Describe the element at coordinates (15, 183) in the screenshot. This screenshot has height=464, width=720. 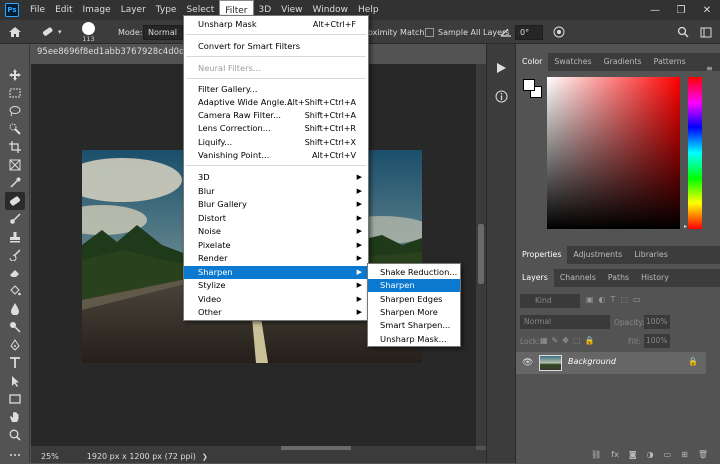
I see `eyedropper-tool-icon` at that location.